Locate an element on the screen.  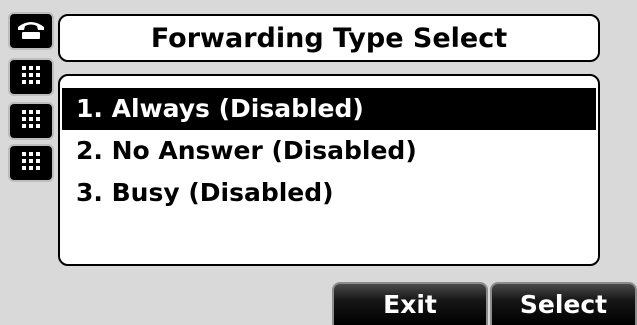
line-keys is located at coordinates (31, 97).